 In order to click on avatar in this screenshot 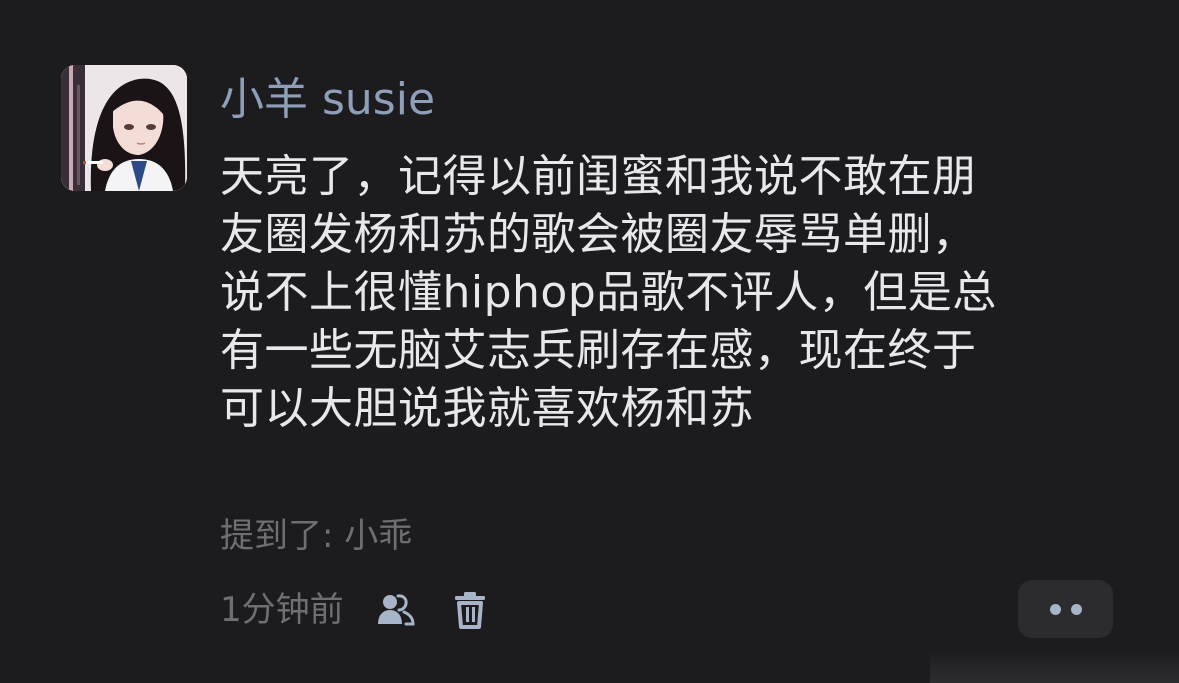, I will do `click(124, 128)`.